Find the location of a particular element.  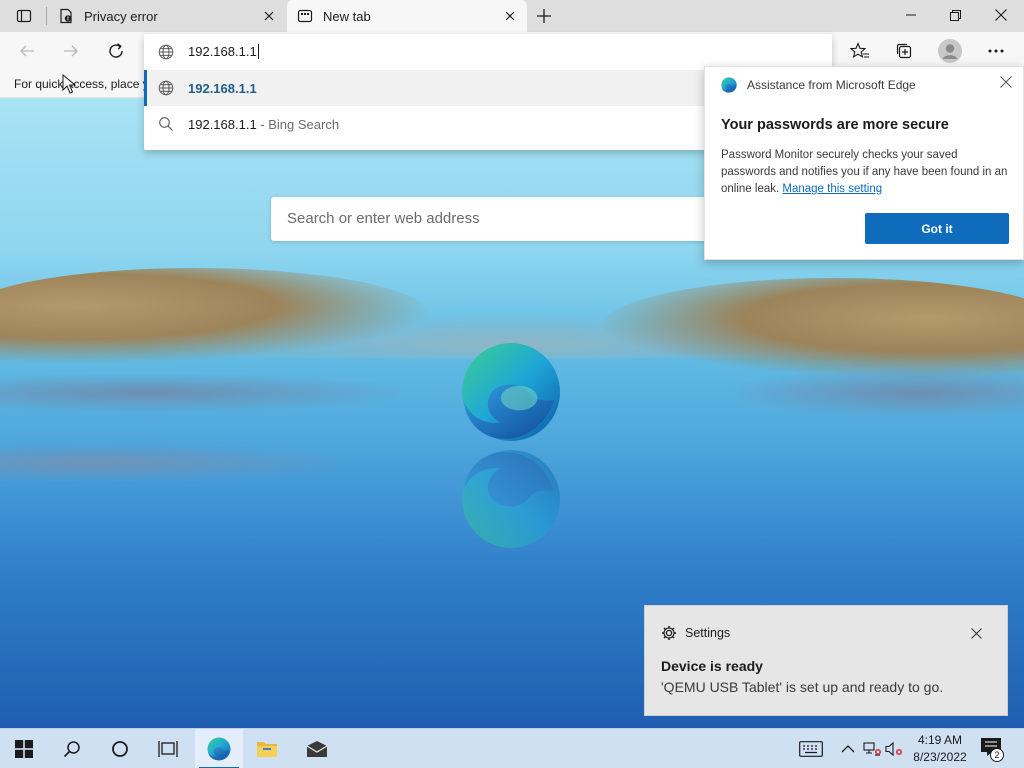

privacy-error-icon is located at coordinates (66, 16).